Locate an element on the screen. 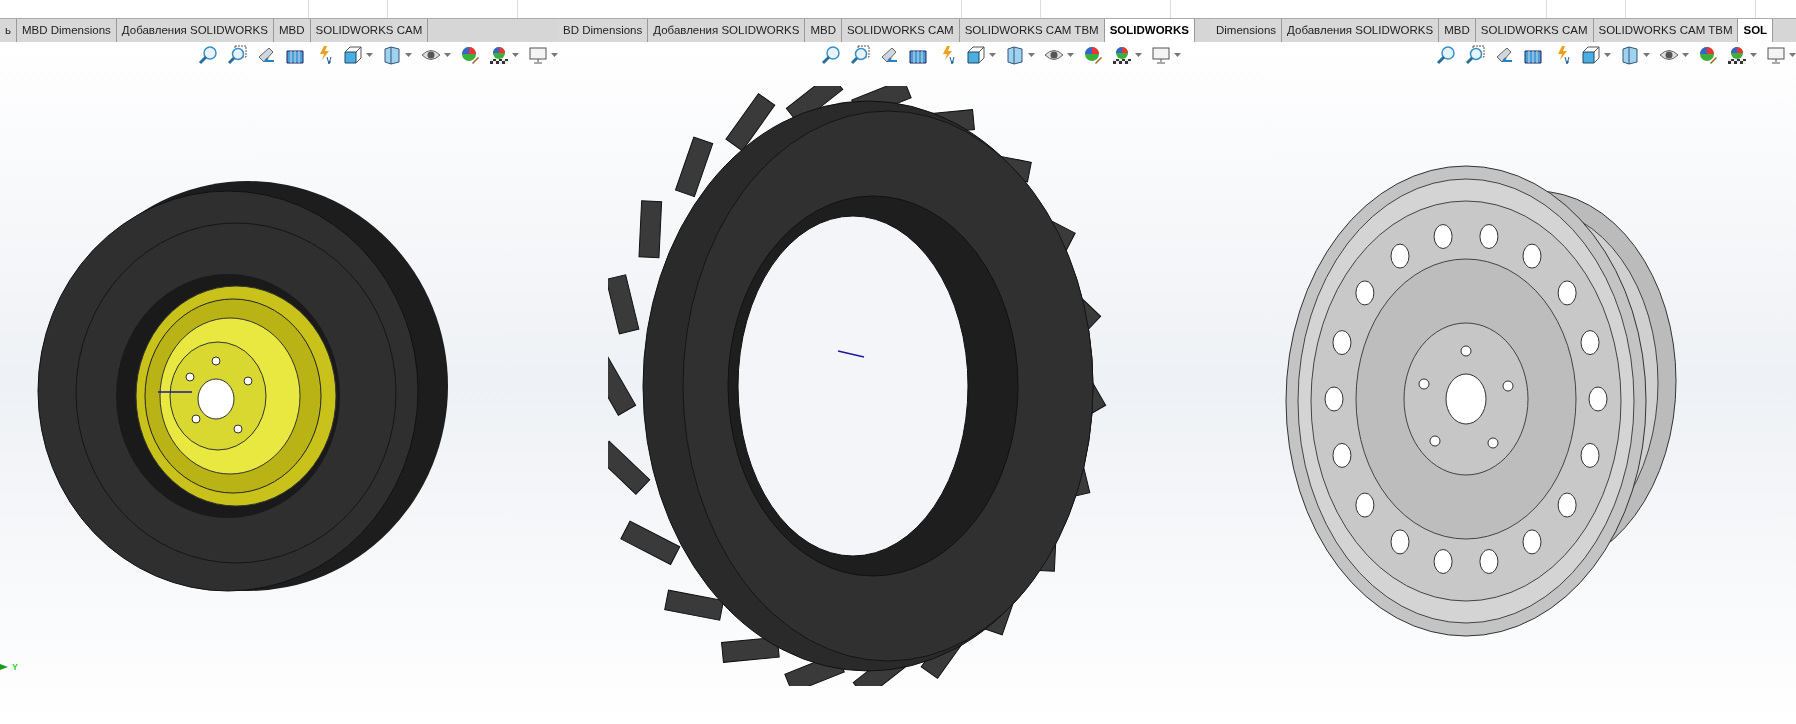 This screenshot has height=724, width=1796. axis-arrow-icon is located at coordinates (4, 667).